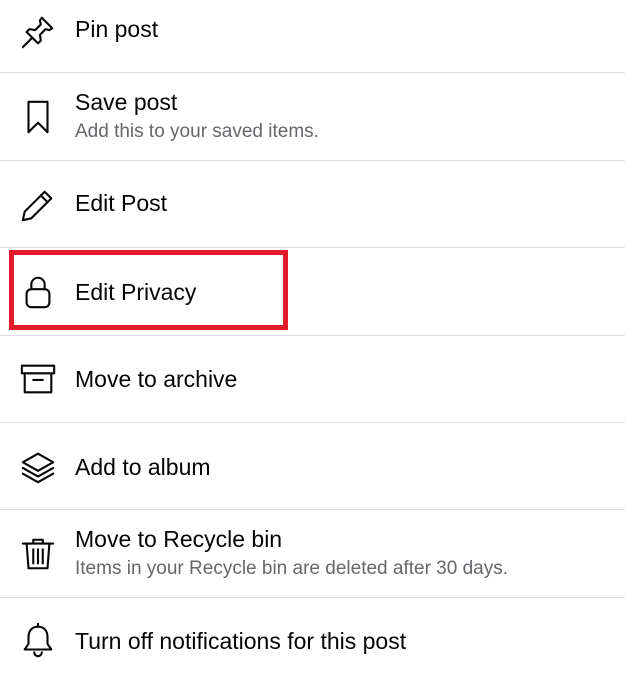 This screenshot has height=684, width=625. I want to click on lock-icon, so click(38, 292).